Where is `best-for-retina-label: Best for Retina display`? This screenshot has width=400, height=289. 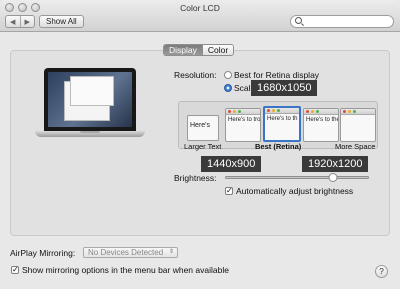 best-for-retina-label: Best for Retina display is located at coordinates (277, 75).